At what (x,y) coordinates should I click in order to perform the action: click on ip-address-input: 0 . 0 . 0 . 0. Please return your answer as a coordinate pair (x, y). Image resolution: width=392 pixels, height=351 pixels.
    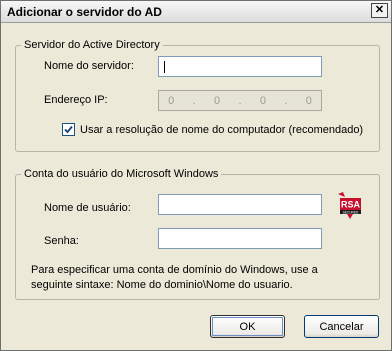
    Looking at the image, I should click on (240, 100).